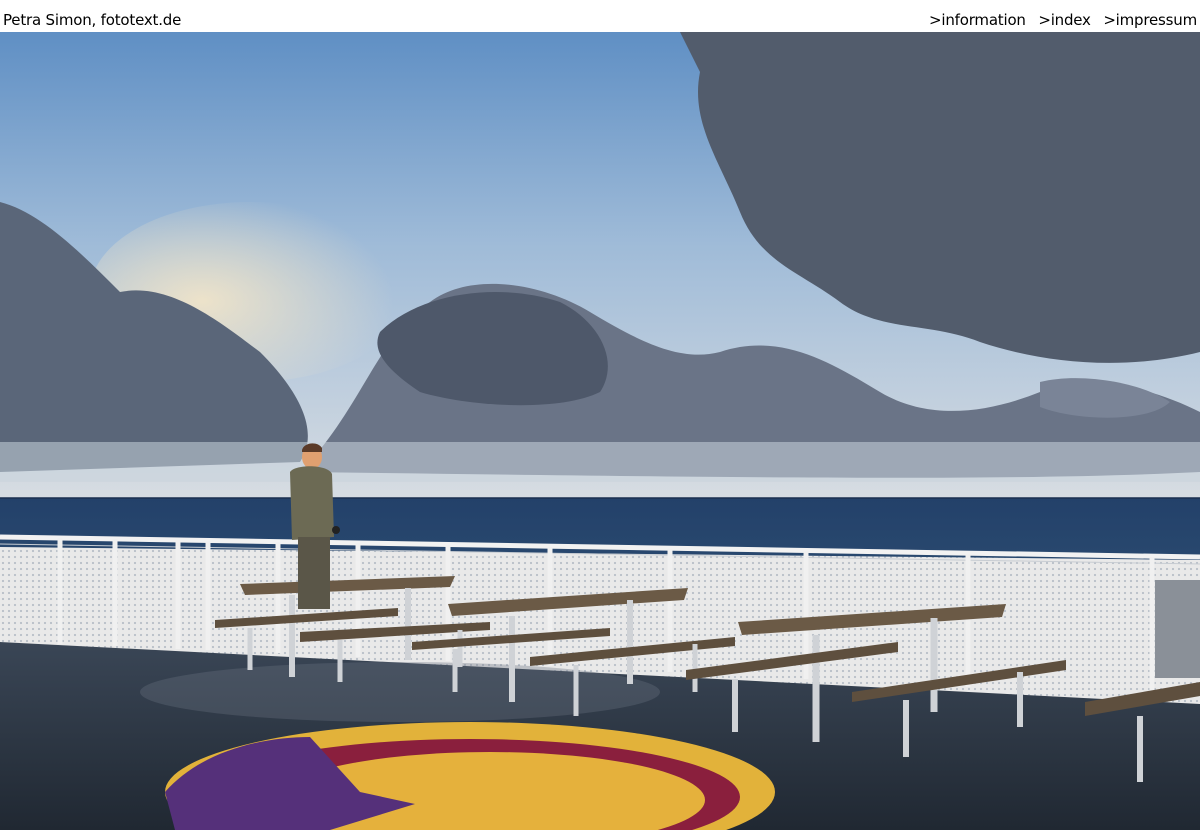 This screenshot has width=1200, height=830. What do you see at coordinates (92, 20) in the screenshot?
I see `site-title: Petra Simon, fototext.de` at bounding box center [92, 20].